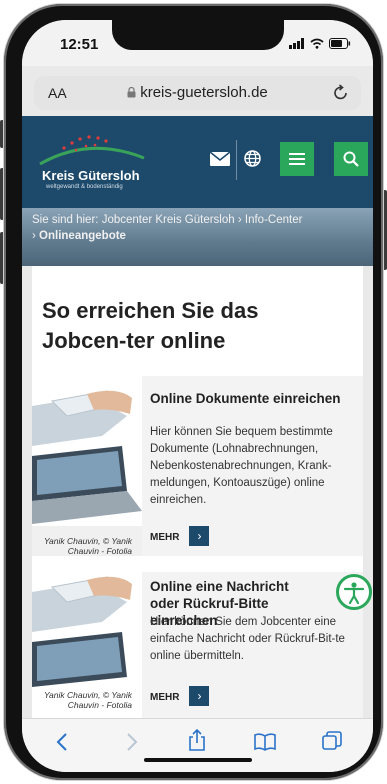  I want to click on menu-button, so click(297, 159).